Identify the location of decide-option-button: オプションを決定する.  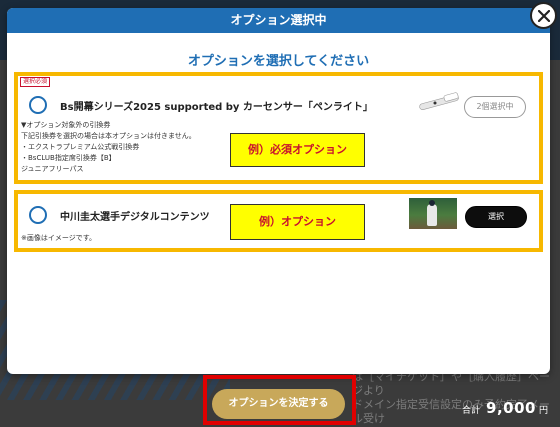
(278, 404).